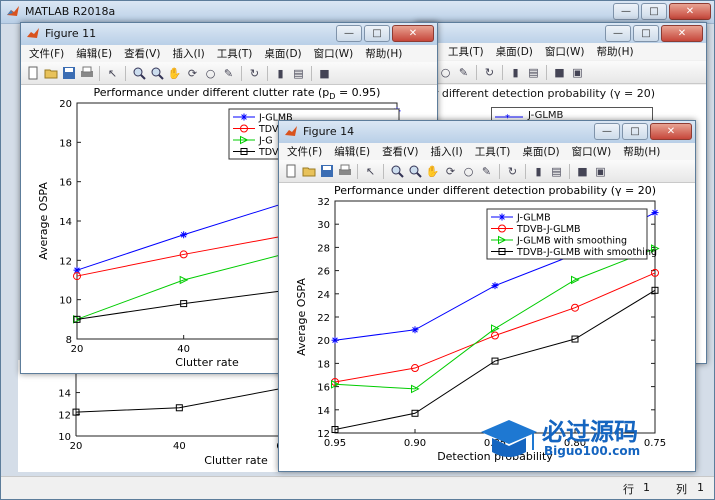  I want to click on status-row-label: 行, so click(628, 489).